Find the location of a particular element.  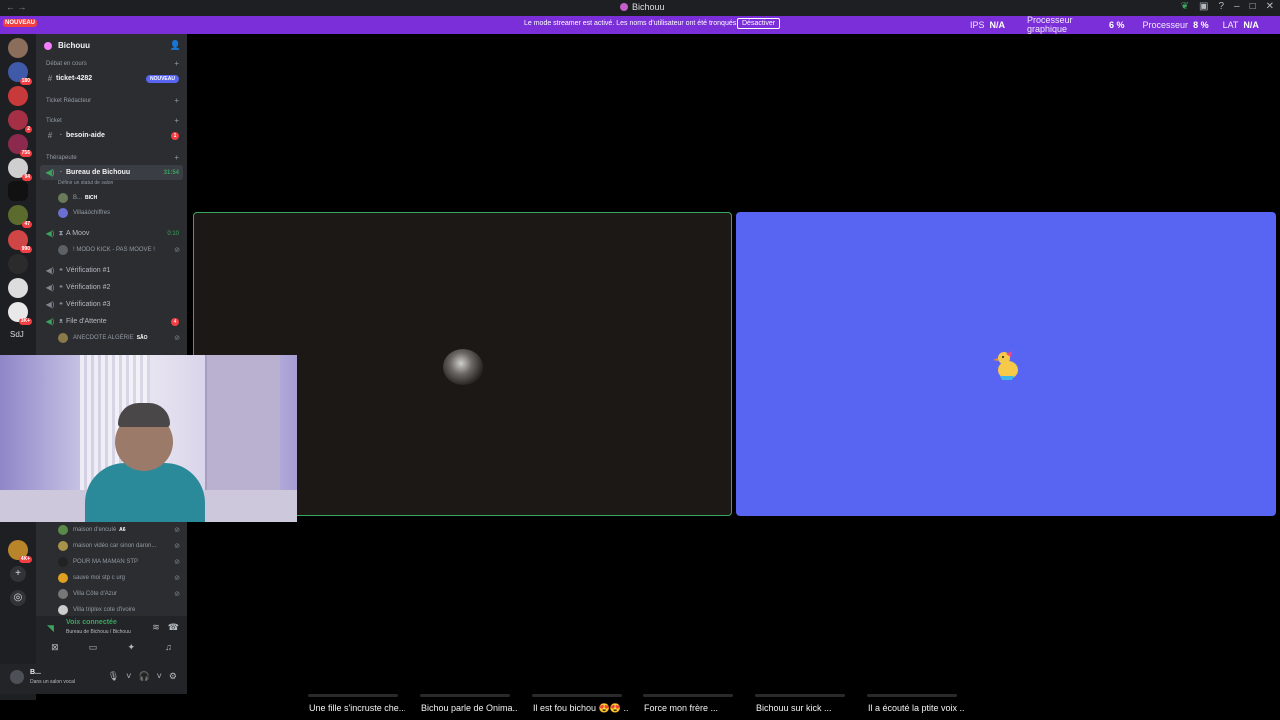

server-badge: 47 is located at coordinates (27, 224).